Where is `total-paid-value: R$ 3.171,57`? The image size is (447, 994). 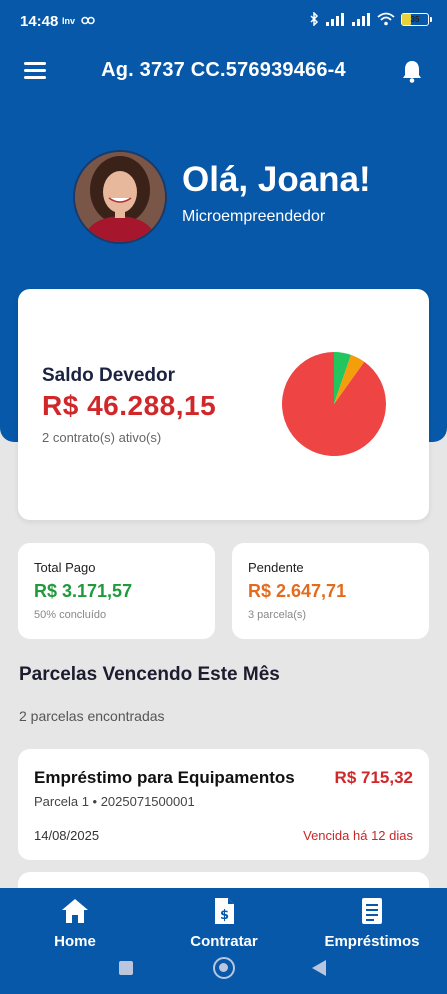 total-paid-value: R$ 3.171,57 is located at coordinates (83, 591).